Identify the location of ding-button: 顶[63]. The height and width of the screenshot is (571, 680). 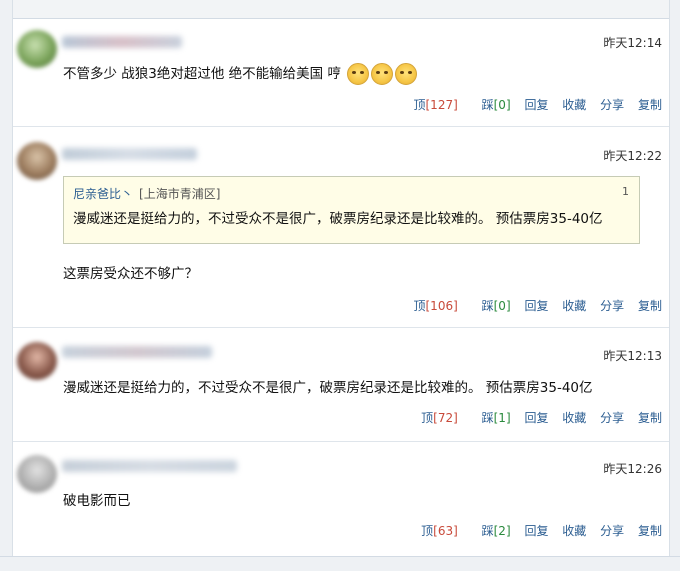
(434, 531).